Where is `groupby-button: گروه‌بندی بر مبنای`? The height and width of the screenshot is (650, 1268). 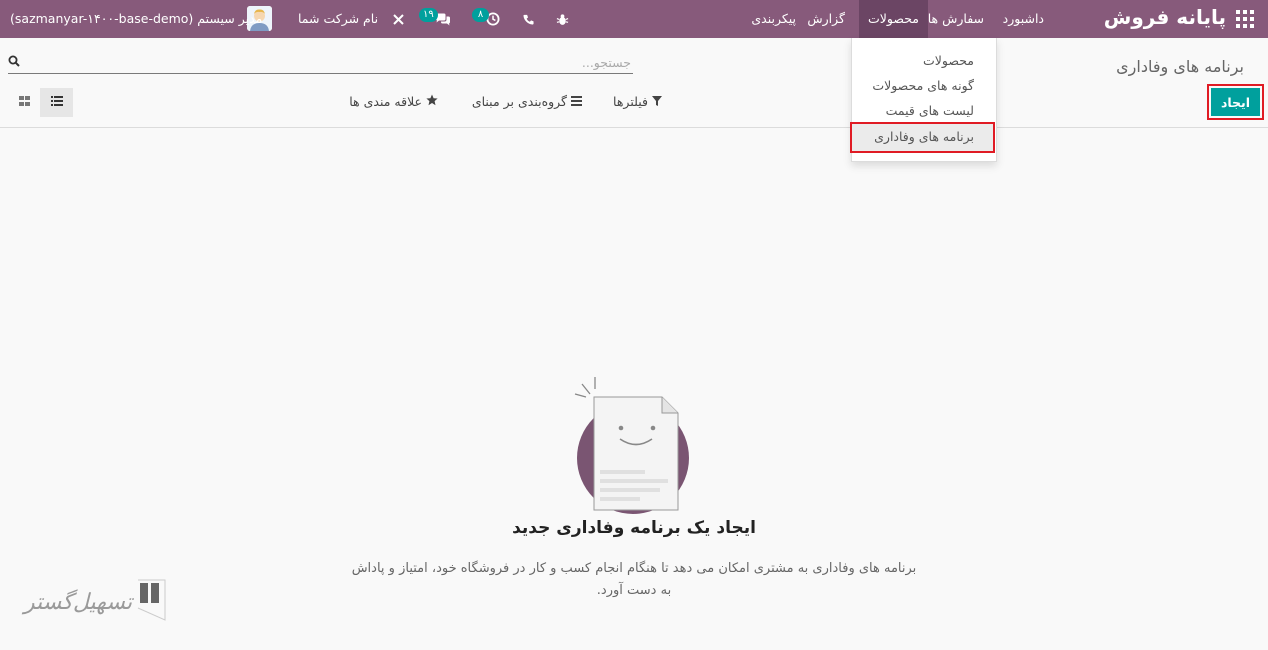
groupby-button: گروه‌بندی بر مبنای is located at coordinates (527, 101).